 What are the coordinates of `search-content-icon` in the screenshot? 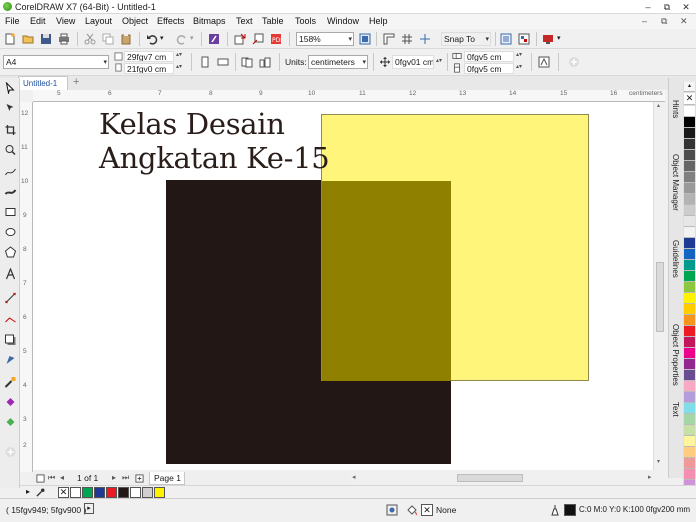 It's located at (214, 39).